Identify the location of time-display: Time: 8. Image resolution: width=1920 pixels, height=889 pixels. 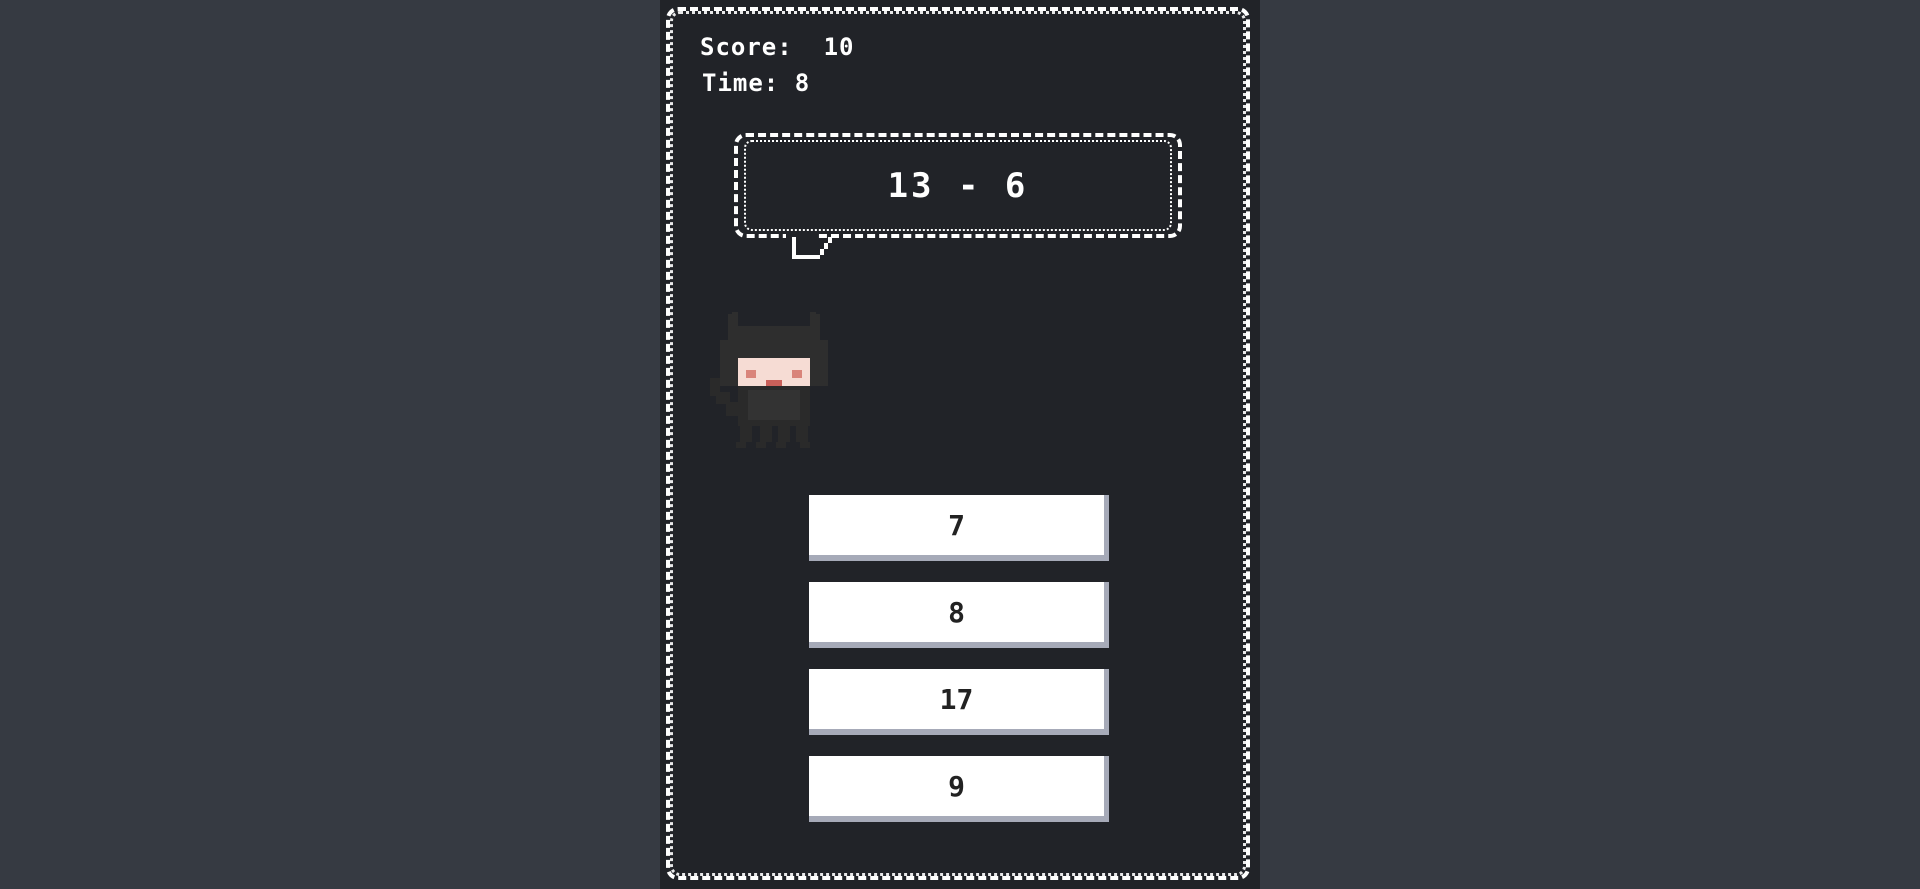
(756, 83).